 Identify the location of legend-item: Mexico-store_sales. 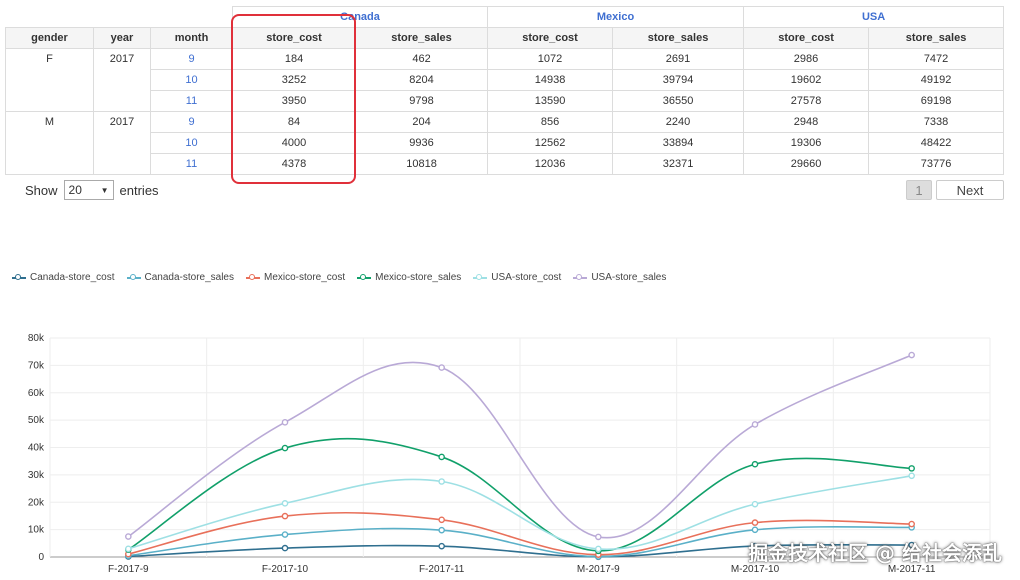
(409, 277).